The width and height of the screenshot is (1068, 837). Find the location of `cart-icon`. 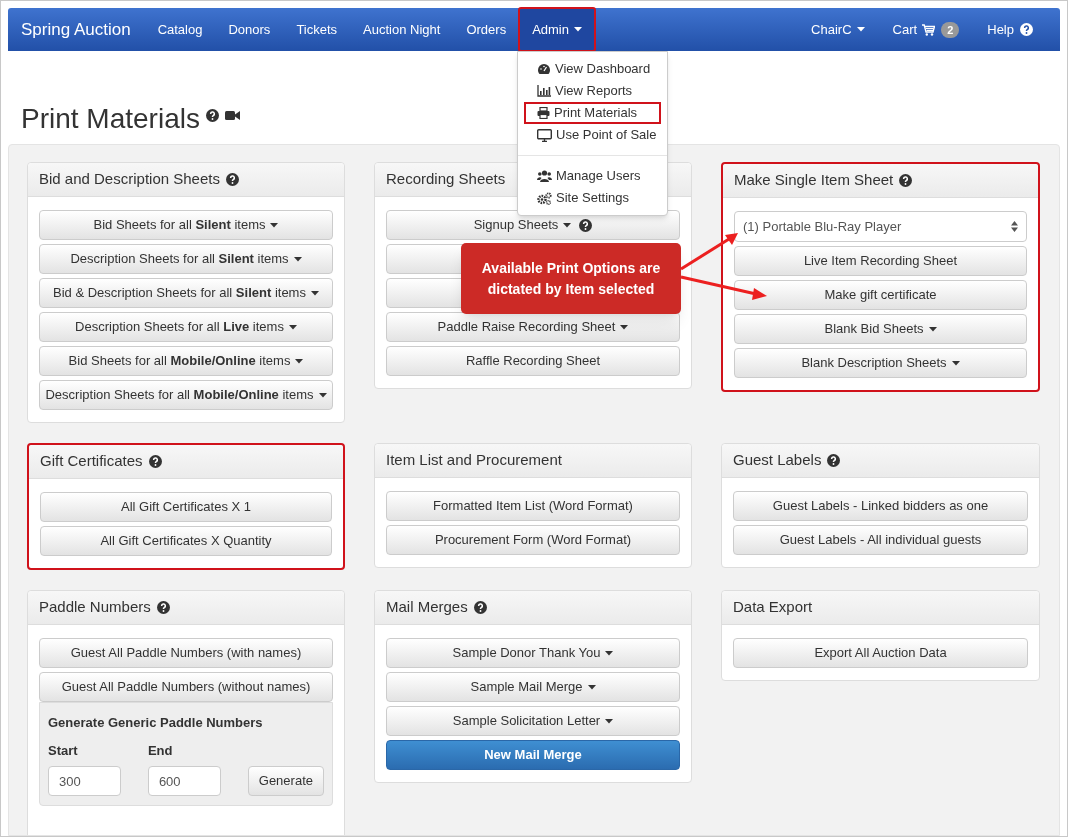

cart-icon is located at coordinates (929, 29).